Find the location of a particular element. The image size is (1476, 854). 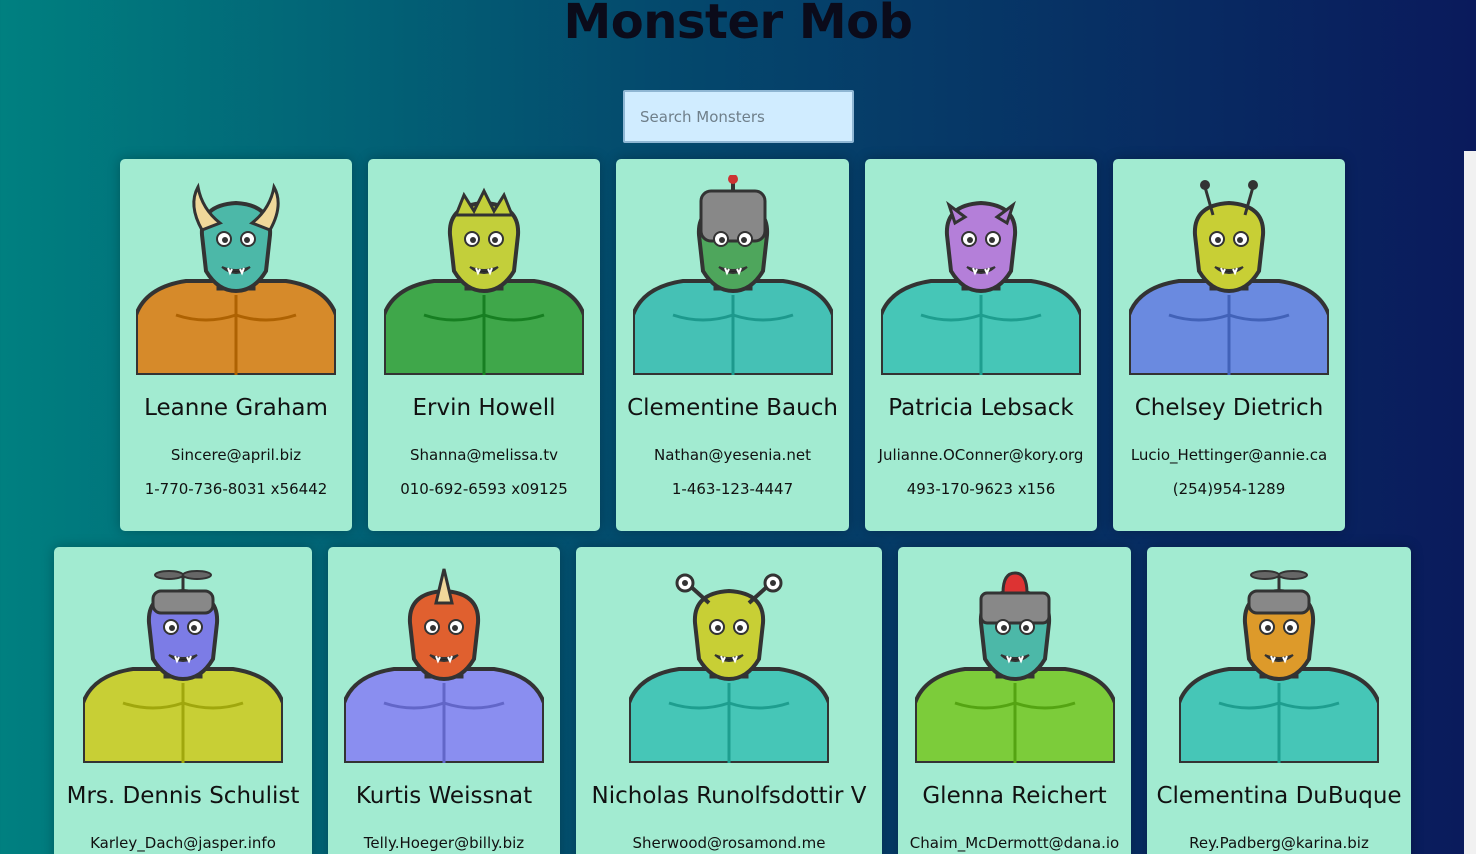

monster-email: Shanna@melissa.tv is located at coordinates (484, 455).